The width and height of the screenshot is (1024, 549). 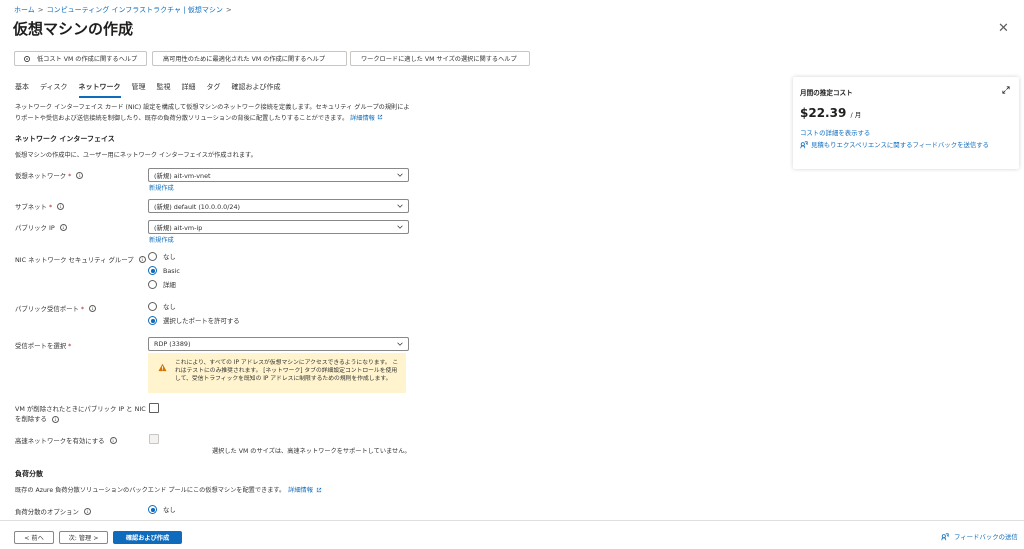 What do you see at coordinates (162, 306) in the screenshot?
I see `inbound-option-none: なし` at bounding box center [162, 306].